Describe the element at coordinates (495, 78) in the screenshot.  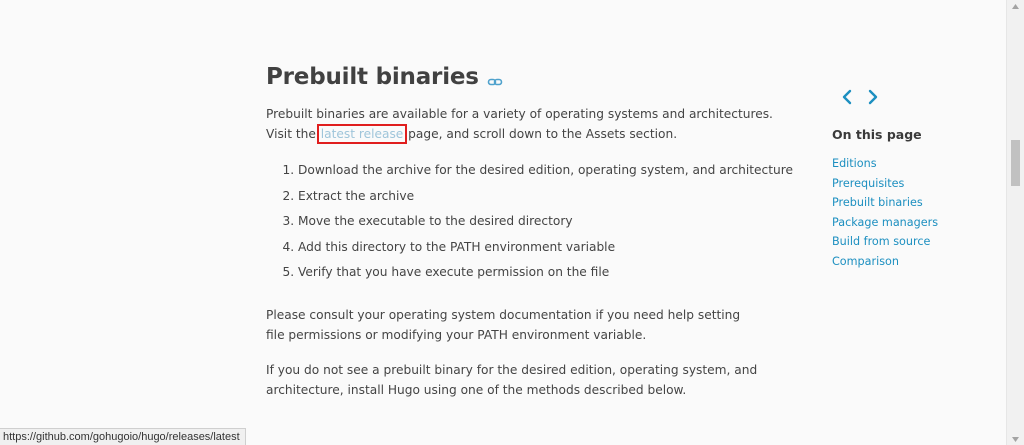
I see `link-anchor-icon` at that location.